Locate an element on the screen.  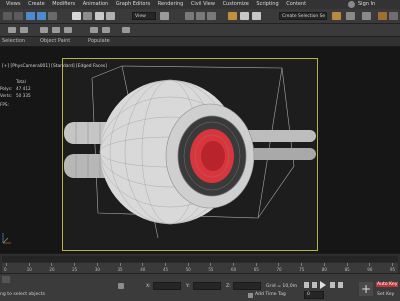
bind-space-warp-icon is located at coordinates (52, 16).